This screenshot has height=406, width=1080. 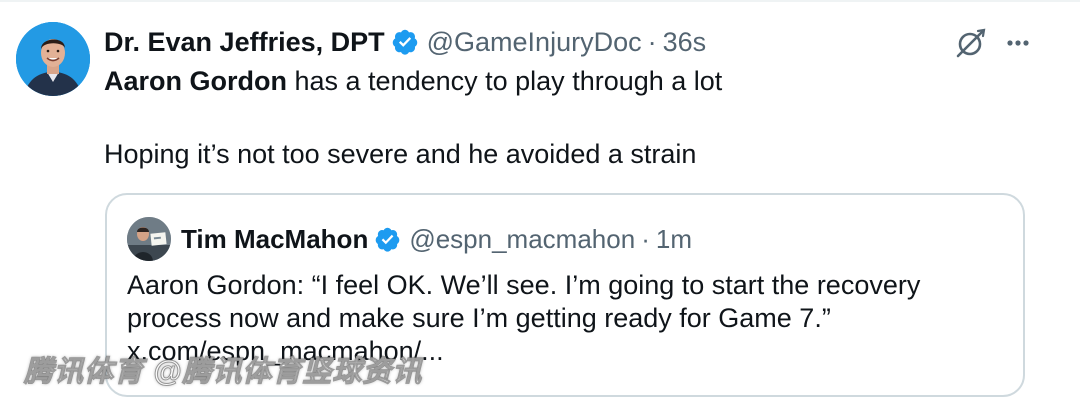 I want to click on quote-header: Tim MacMahon @espn_macmahon · 1m, so click(x=436, y=239).